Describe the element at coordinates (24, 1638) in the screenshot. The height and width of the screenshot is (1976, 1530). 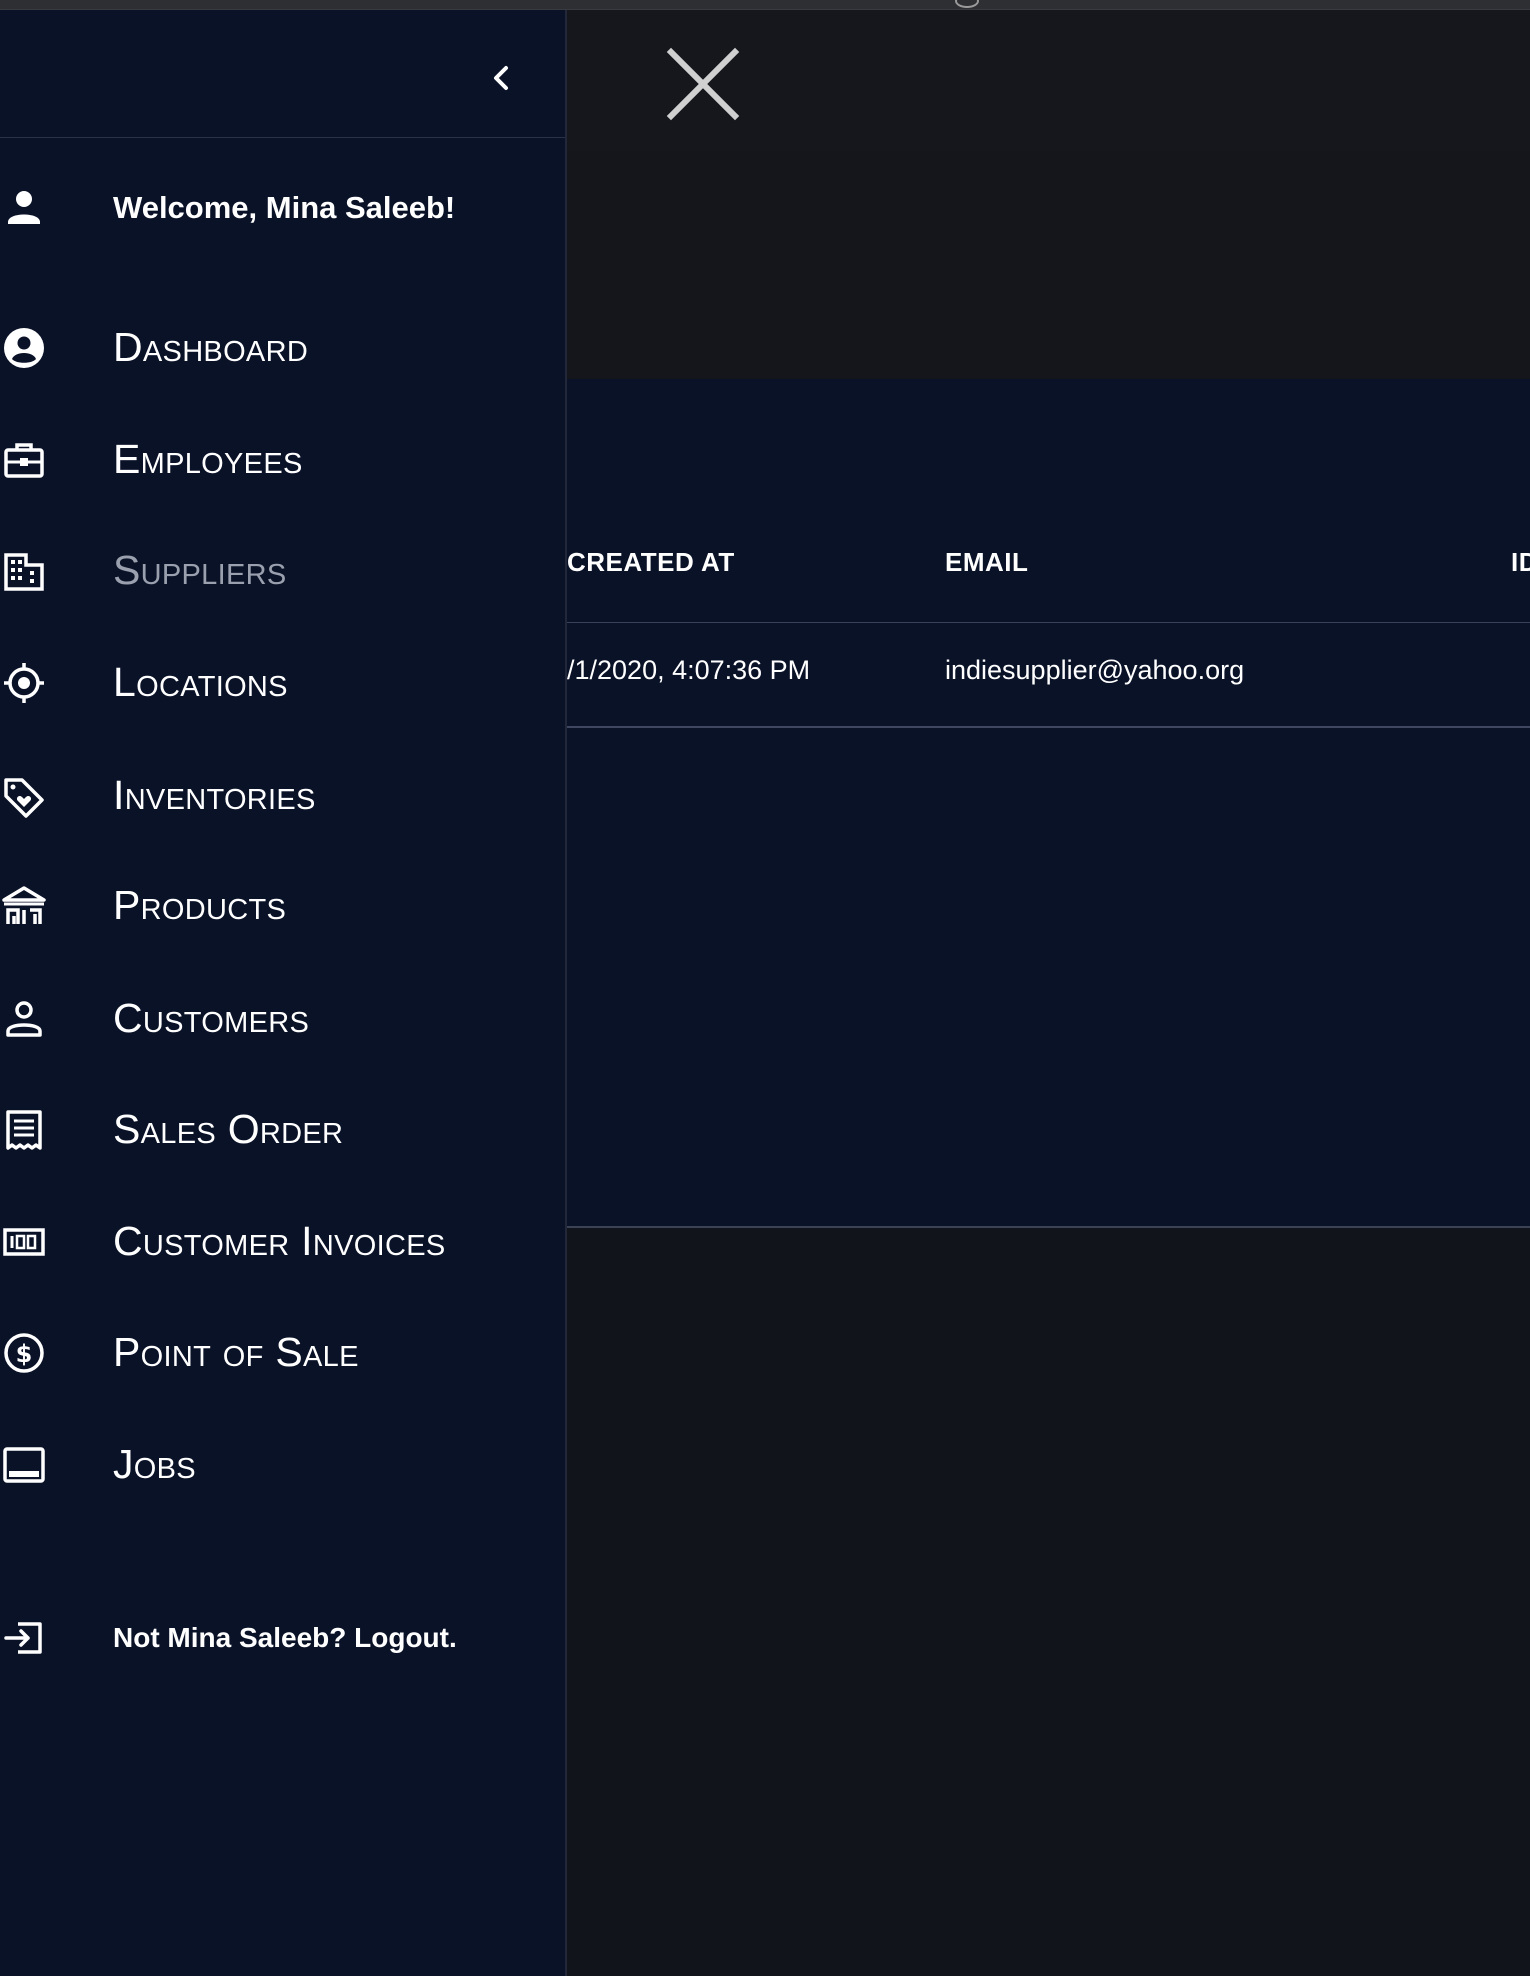
I see `logout-icon` at that location.